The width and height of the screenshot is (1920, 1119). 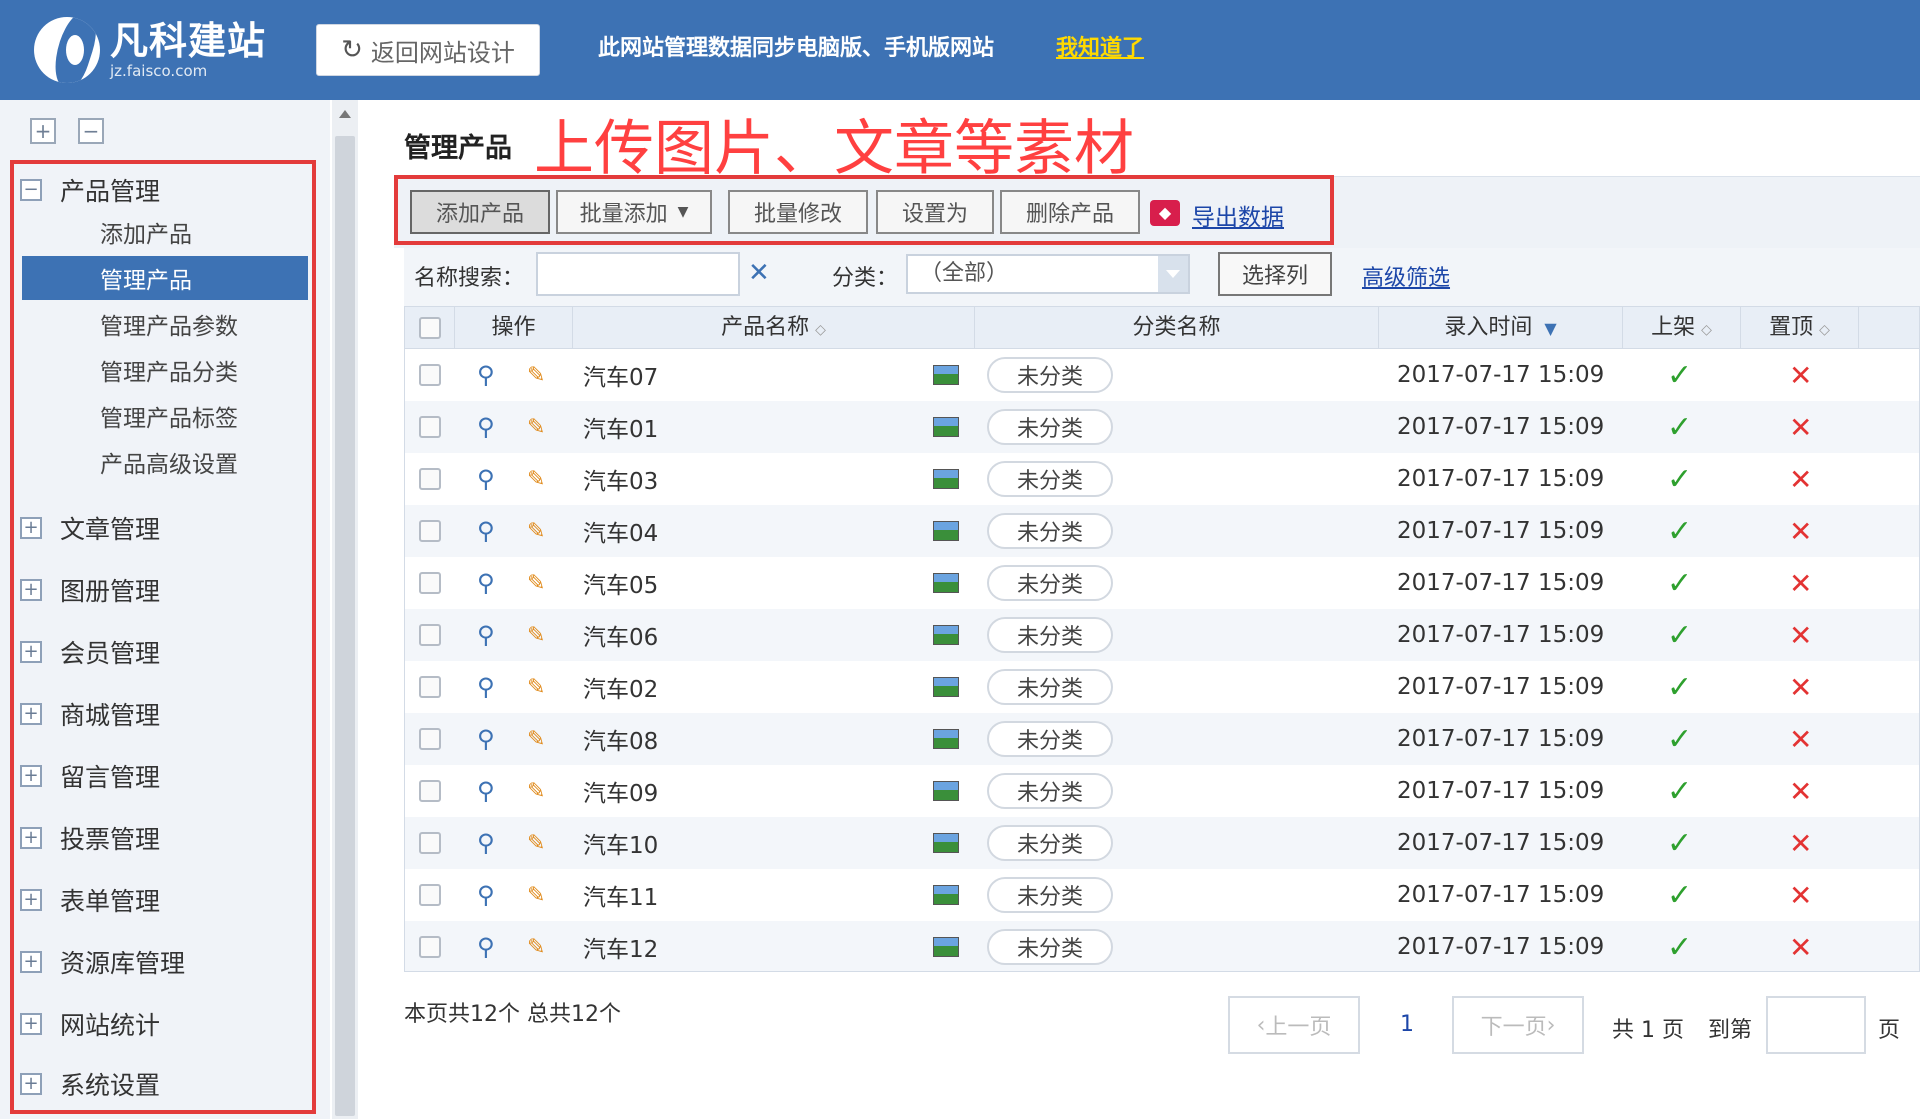 I want to click on sidebar-group-message: + 留言管理, so click(x=90, y=776).